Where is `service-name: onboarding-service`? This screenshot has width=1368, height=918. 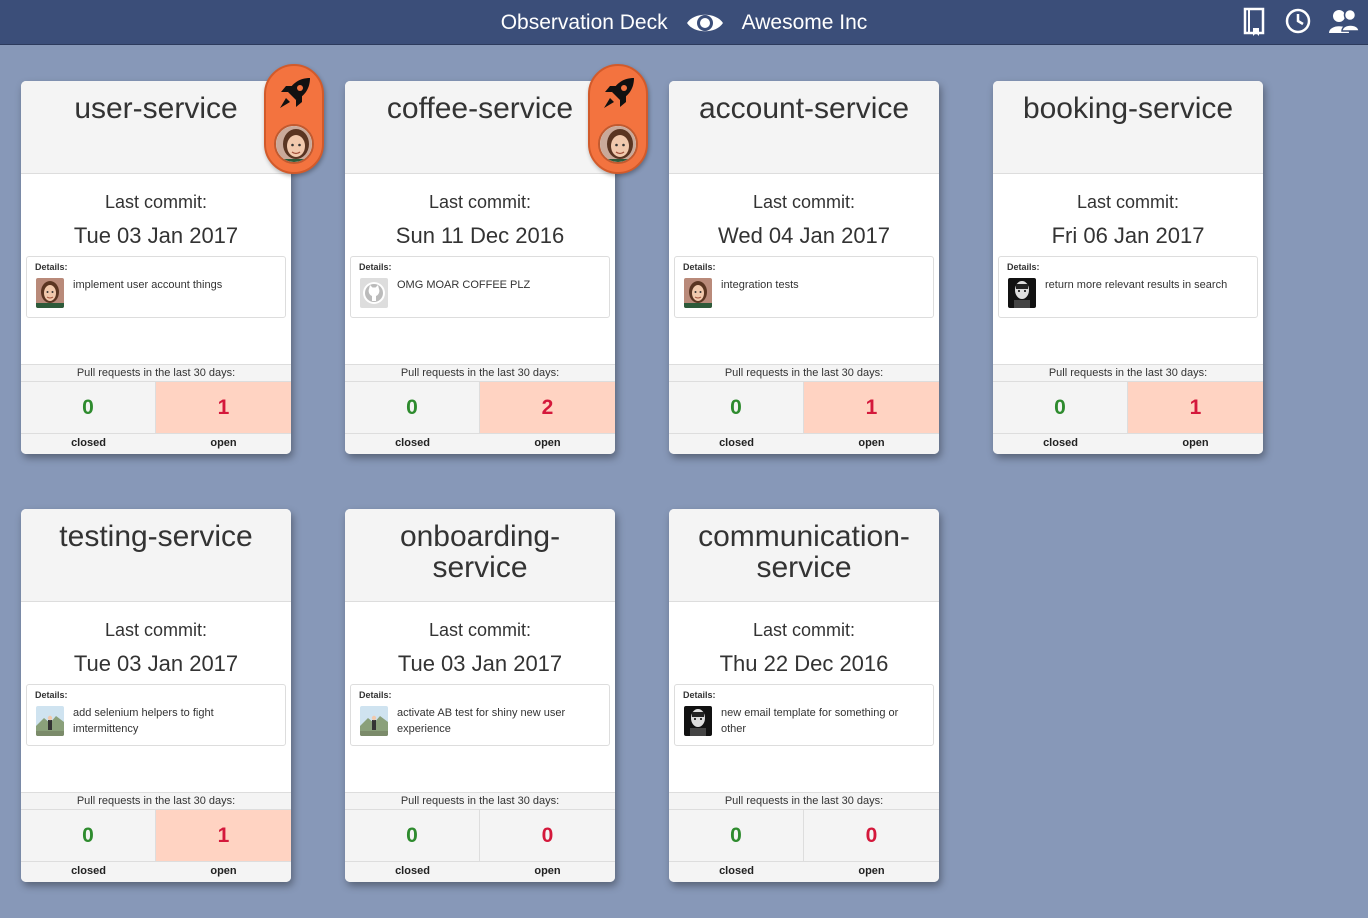
service-name: onboarding-service is located at coordinates (480, 555).